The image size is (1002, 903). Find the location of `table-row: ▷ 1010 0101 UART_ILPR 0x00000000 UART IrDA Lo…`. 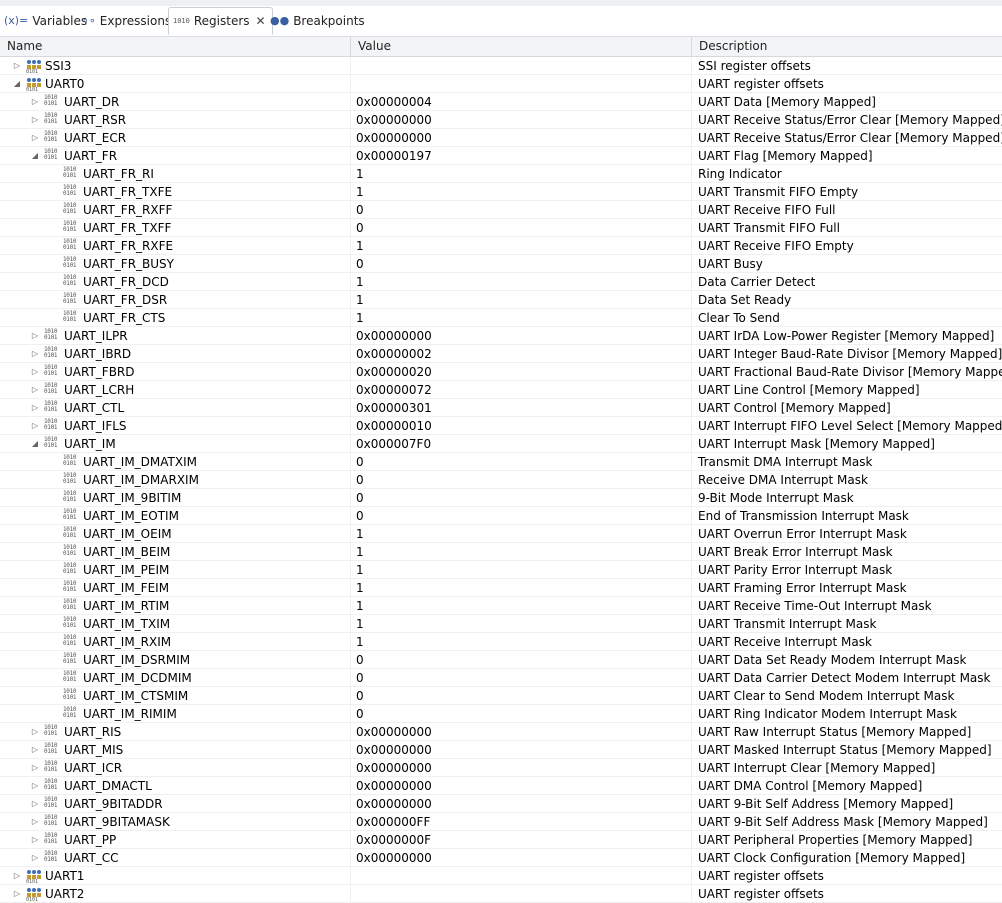

table-row: ▷ 1010 0101 UART_ILPR 0x00000000 UART IrDA Lo… is located at coordinates (501, 336).